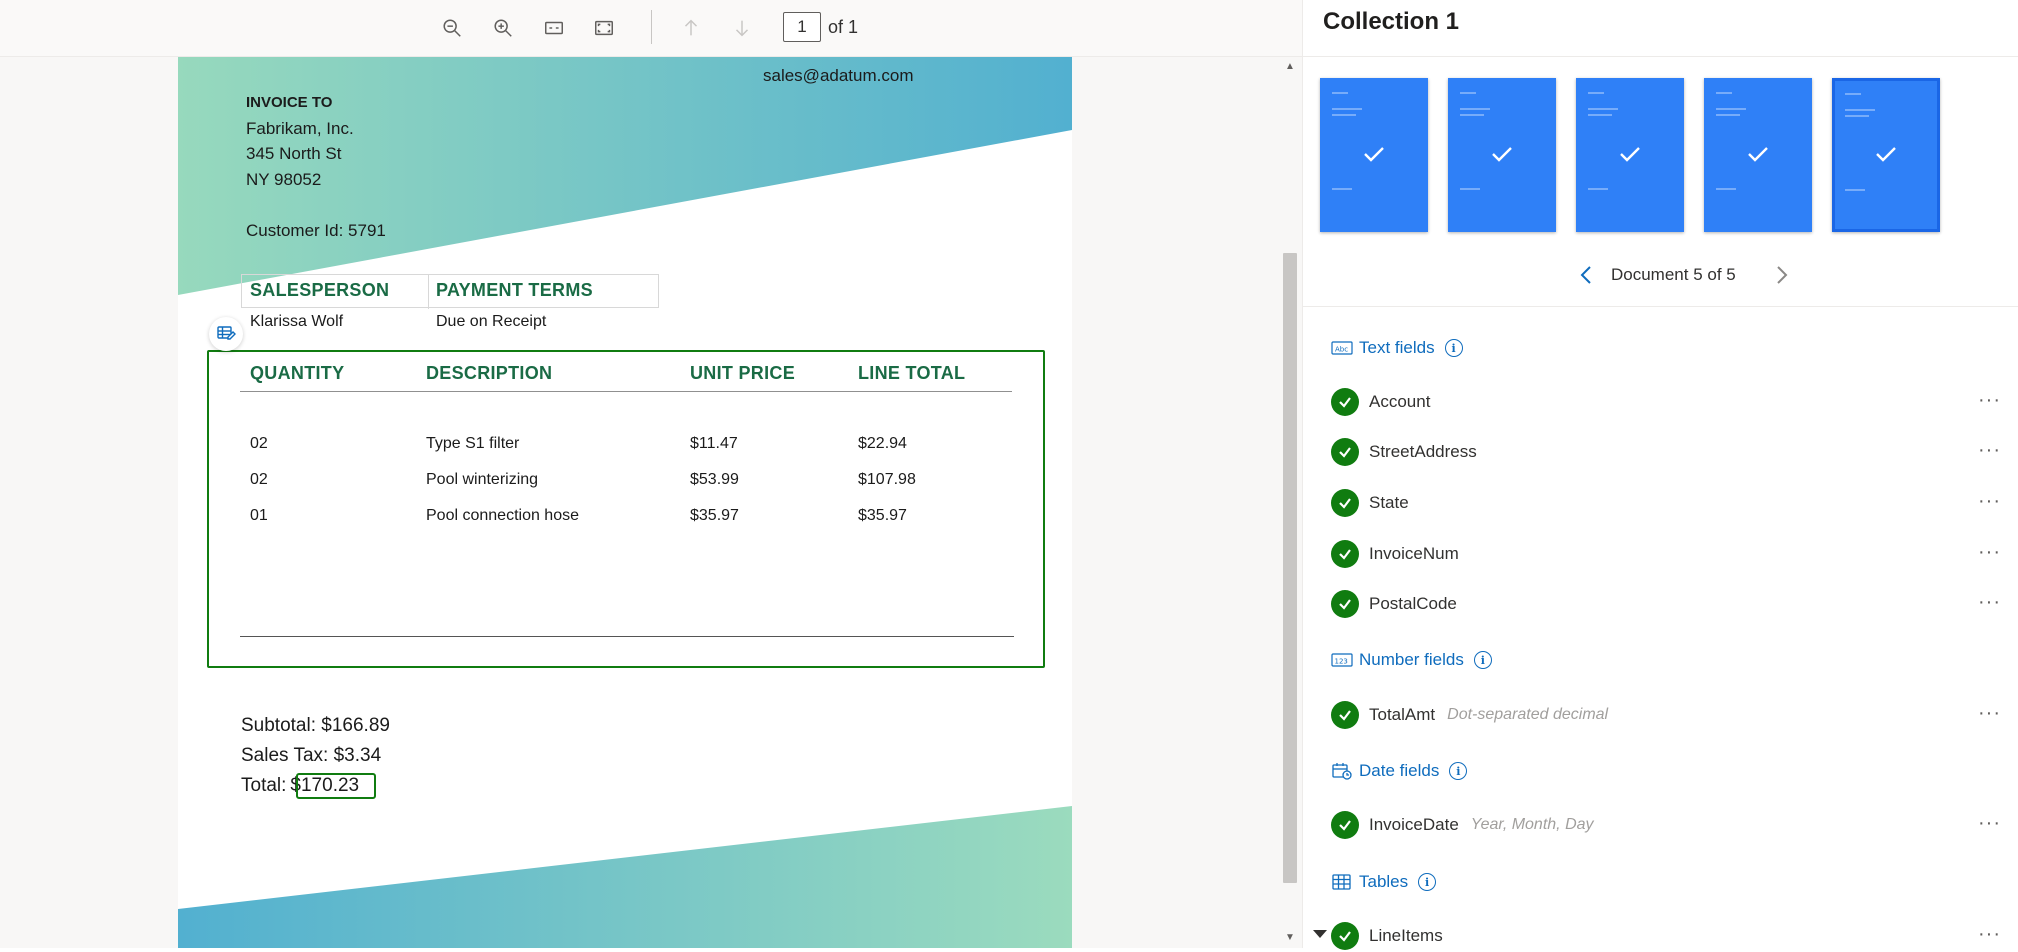 This screenshot has height=952, width=2018. I want to click on item-3-desc: Pool connection hose, so click(502, 515).